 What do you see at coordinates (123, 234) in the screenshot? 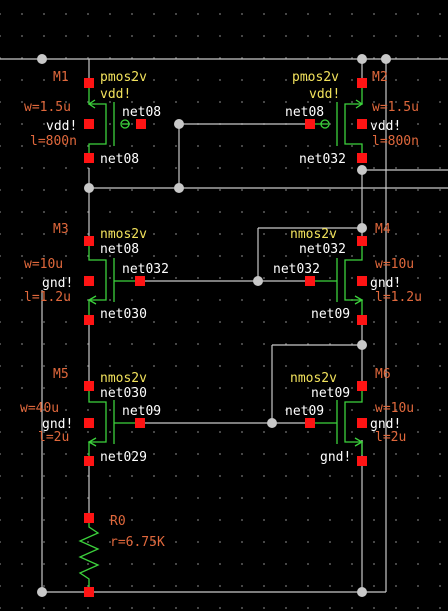
I see `m3-model-label: nmos2v` at bounding box center [123, 234].